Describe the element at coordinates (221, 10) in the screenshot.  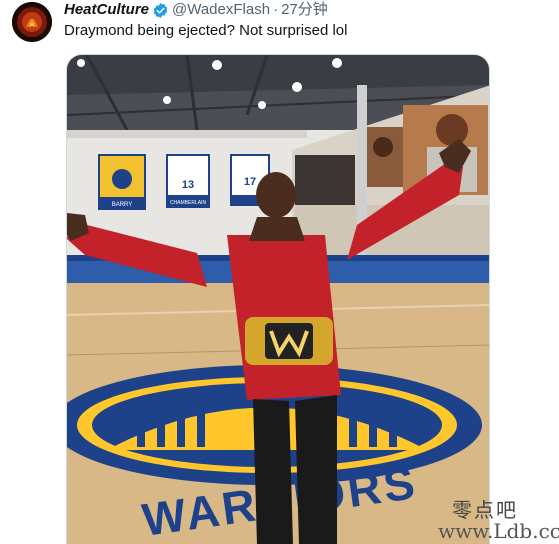
I see `author-handle: @WadexFlash` at that location.